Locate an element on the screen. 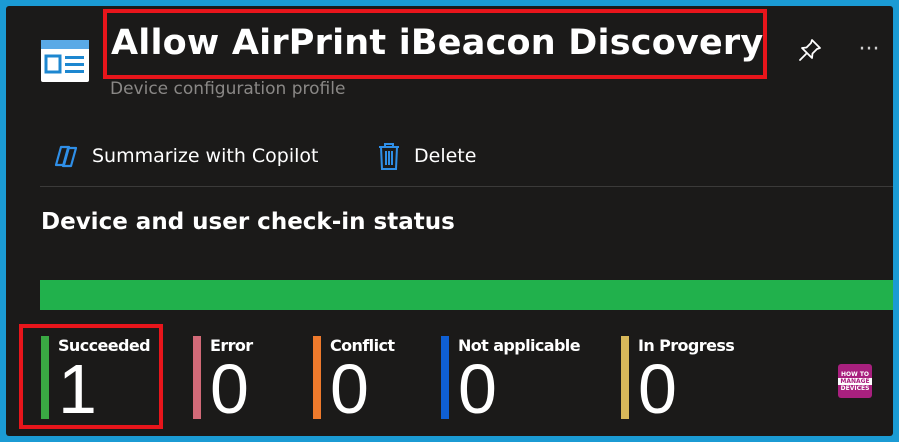  status-error-color-bar is located at coordinates (197, 377).